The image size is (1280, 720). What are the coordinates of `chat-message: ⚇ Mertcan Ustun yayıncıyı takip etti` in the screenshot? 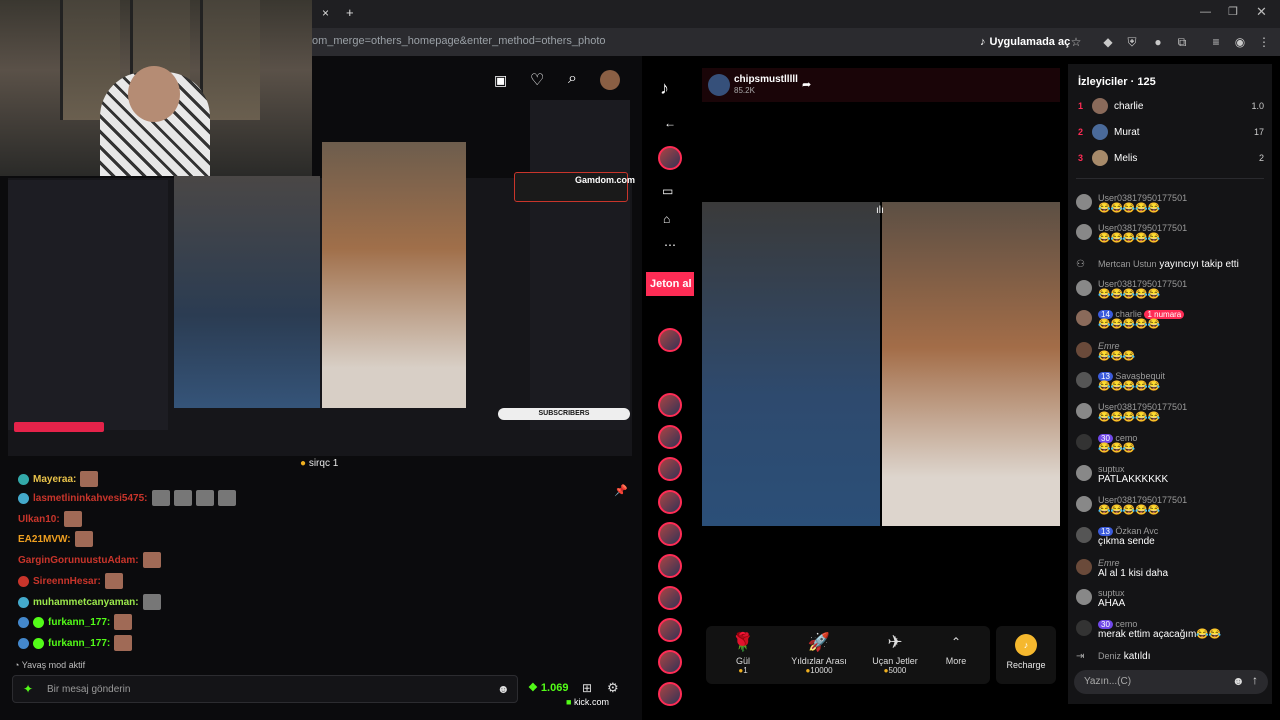 It's located at (1171, 266).